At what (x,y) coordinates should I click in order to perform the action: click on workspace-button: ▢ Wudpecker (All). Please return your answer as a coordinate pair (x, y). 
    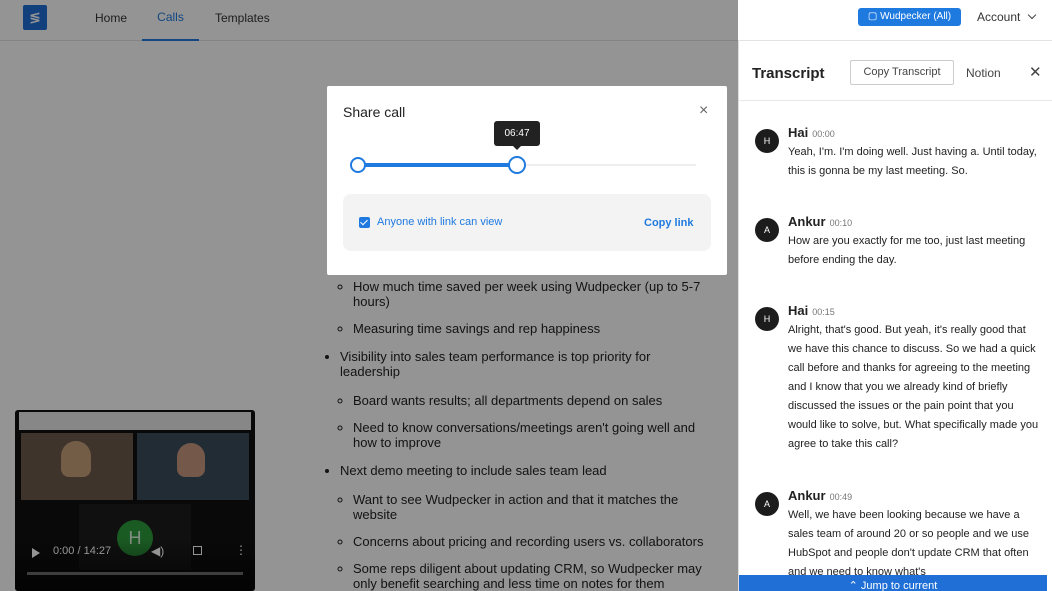
    Looking at the image, I should click on (909, 17).